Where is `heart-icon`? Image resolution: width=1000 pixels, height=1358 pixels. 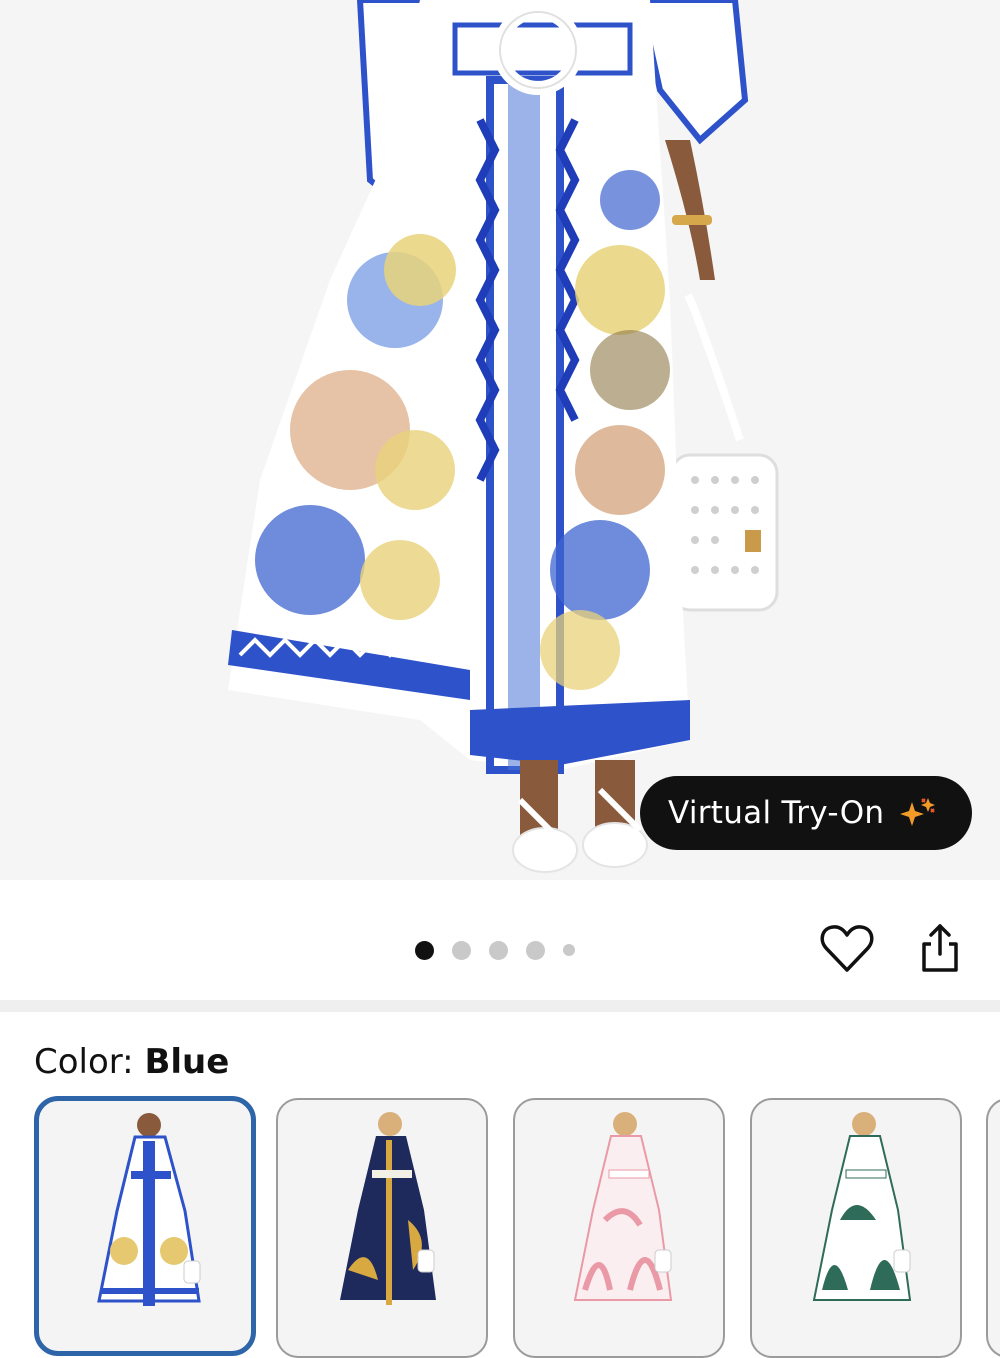
heart-icon is located at coordinates (847, 948).